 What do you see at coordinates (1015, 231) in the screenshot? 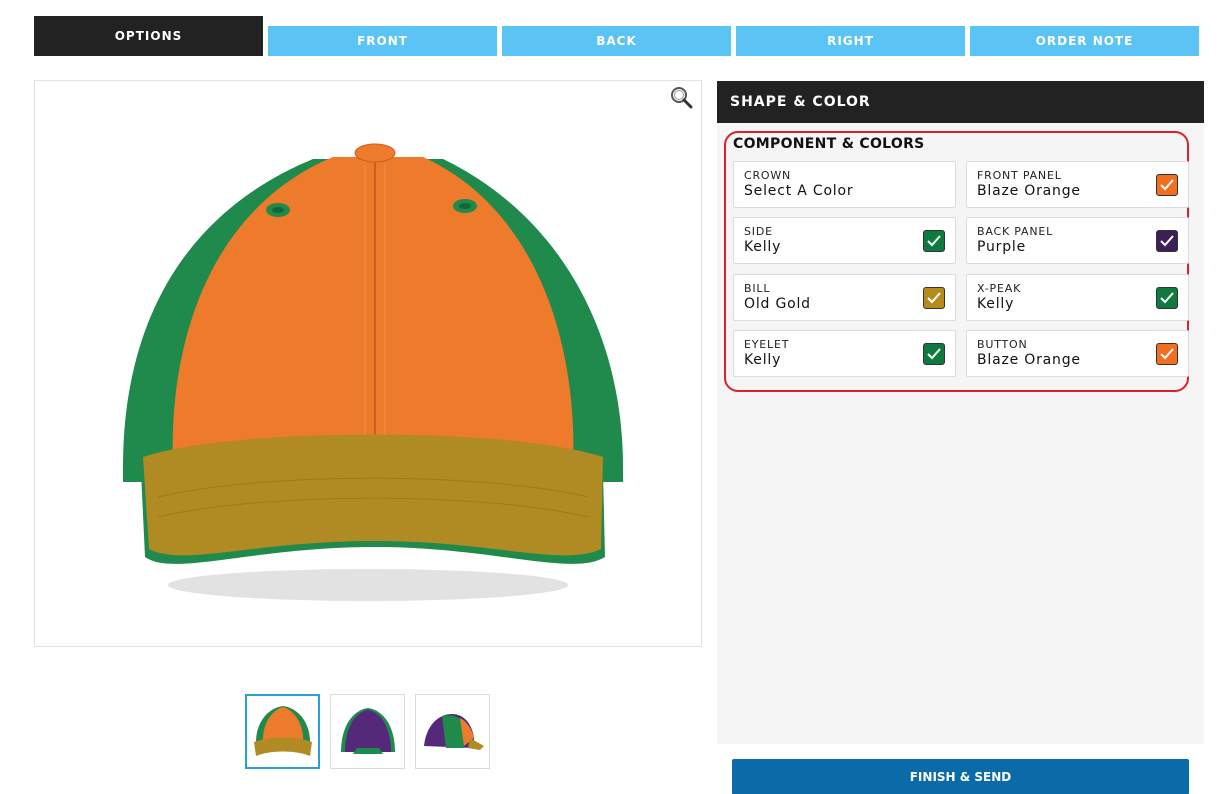
I see `component-label: BACK PANEL` at bounding box center [1015, 231].